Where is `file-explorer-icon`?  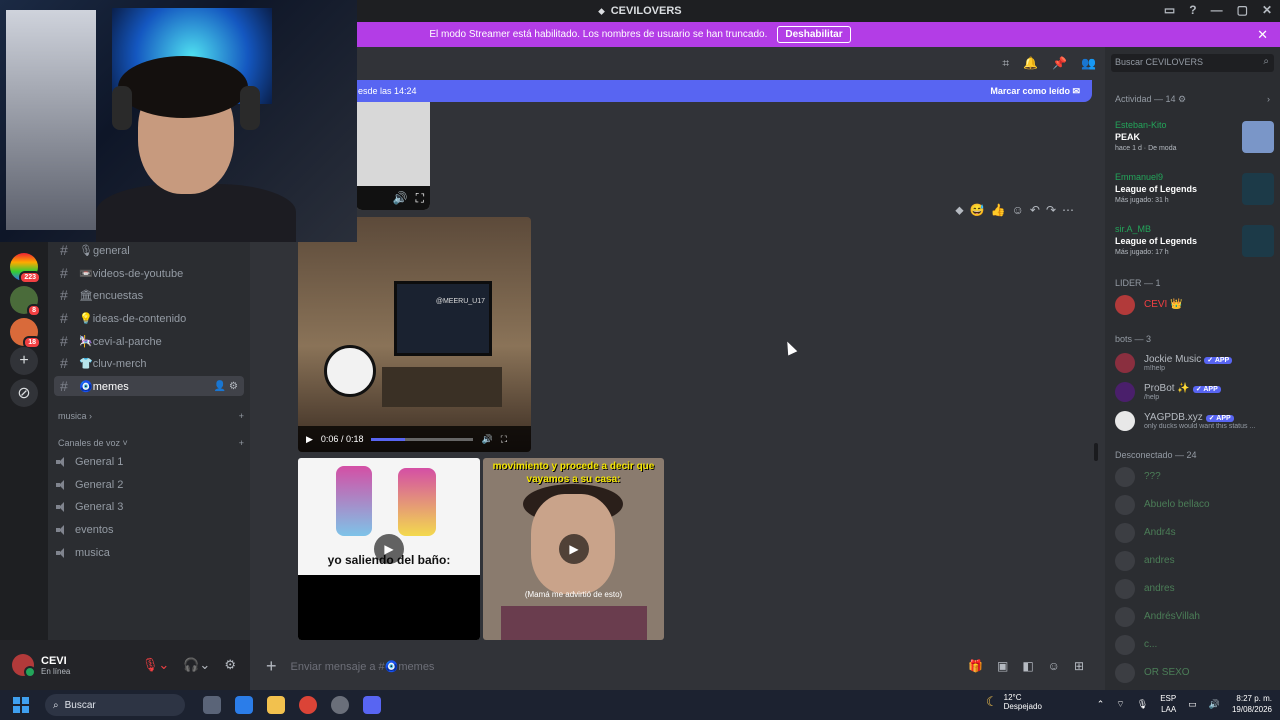
file-explorer-icon is located at coordinates (276, 705).